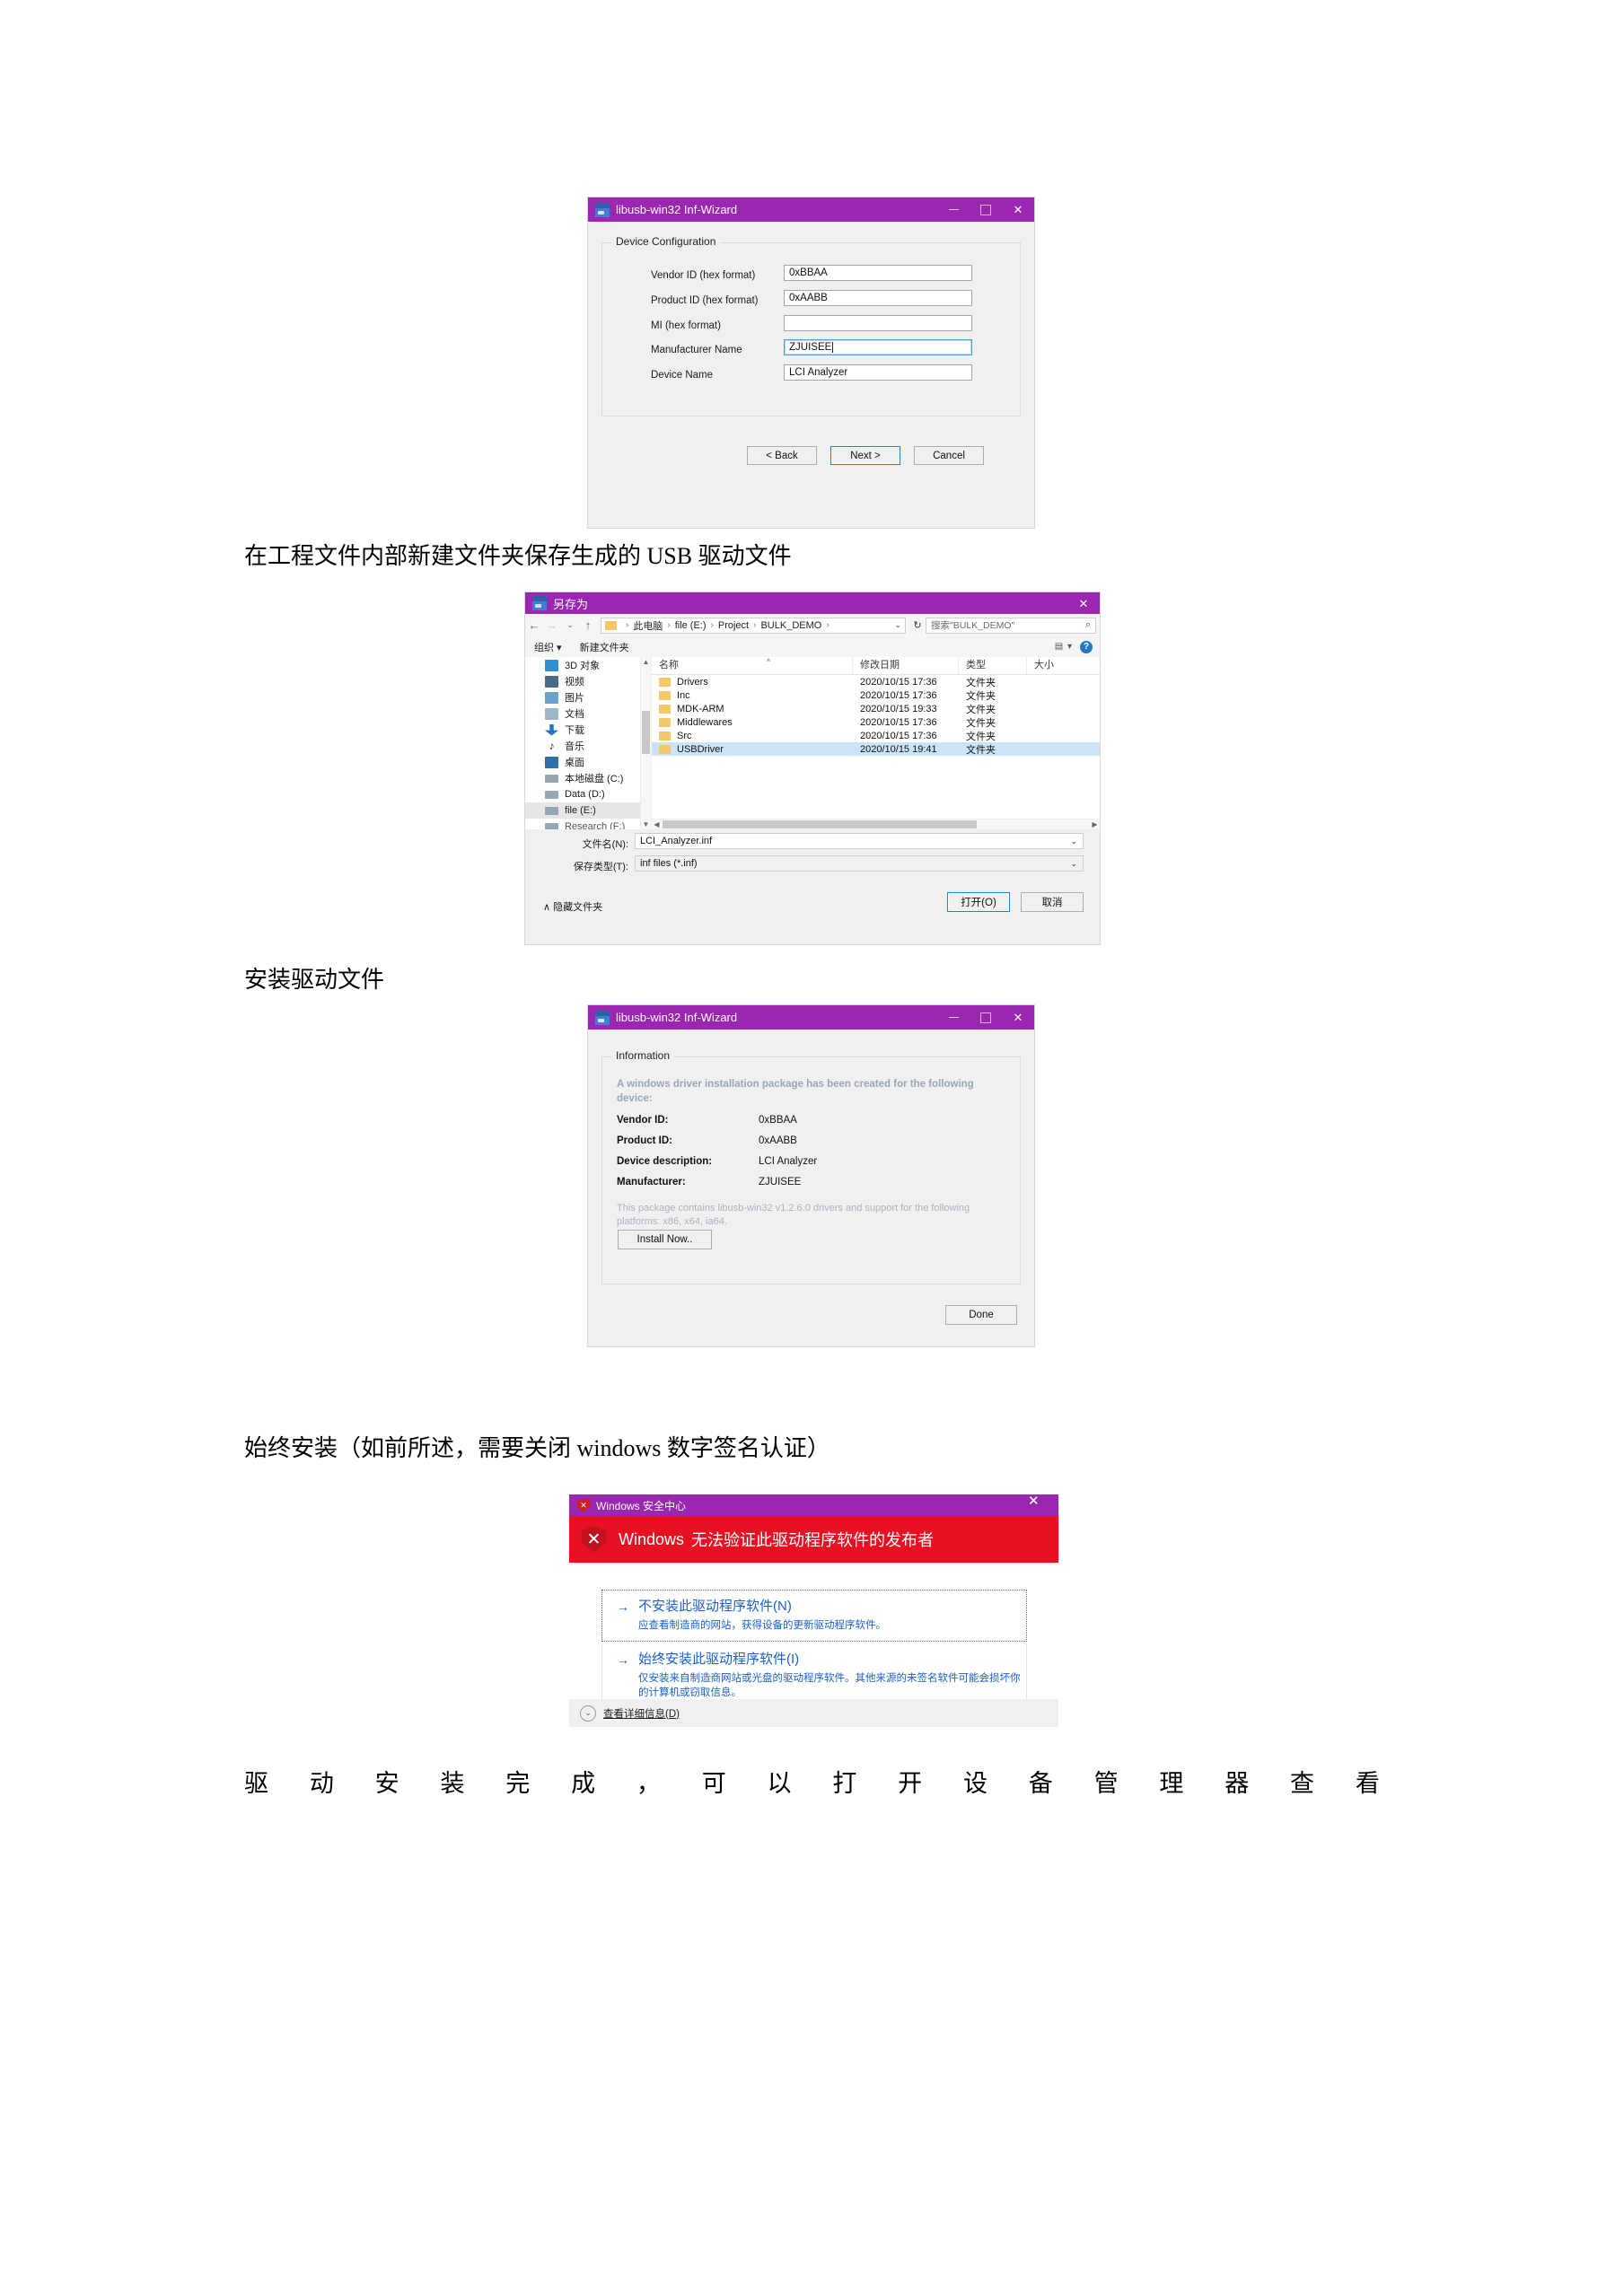 Image resolution: width=1624 pixels, height=2296 pixels. What do you see at coordinates (588, 713) in the screenshot?
I see `sidebar-item-documents: 文档` at bounding box center [588, 713].